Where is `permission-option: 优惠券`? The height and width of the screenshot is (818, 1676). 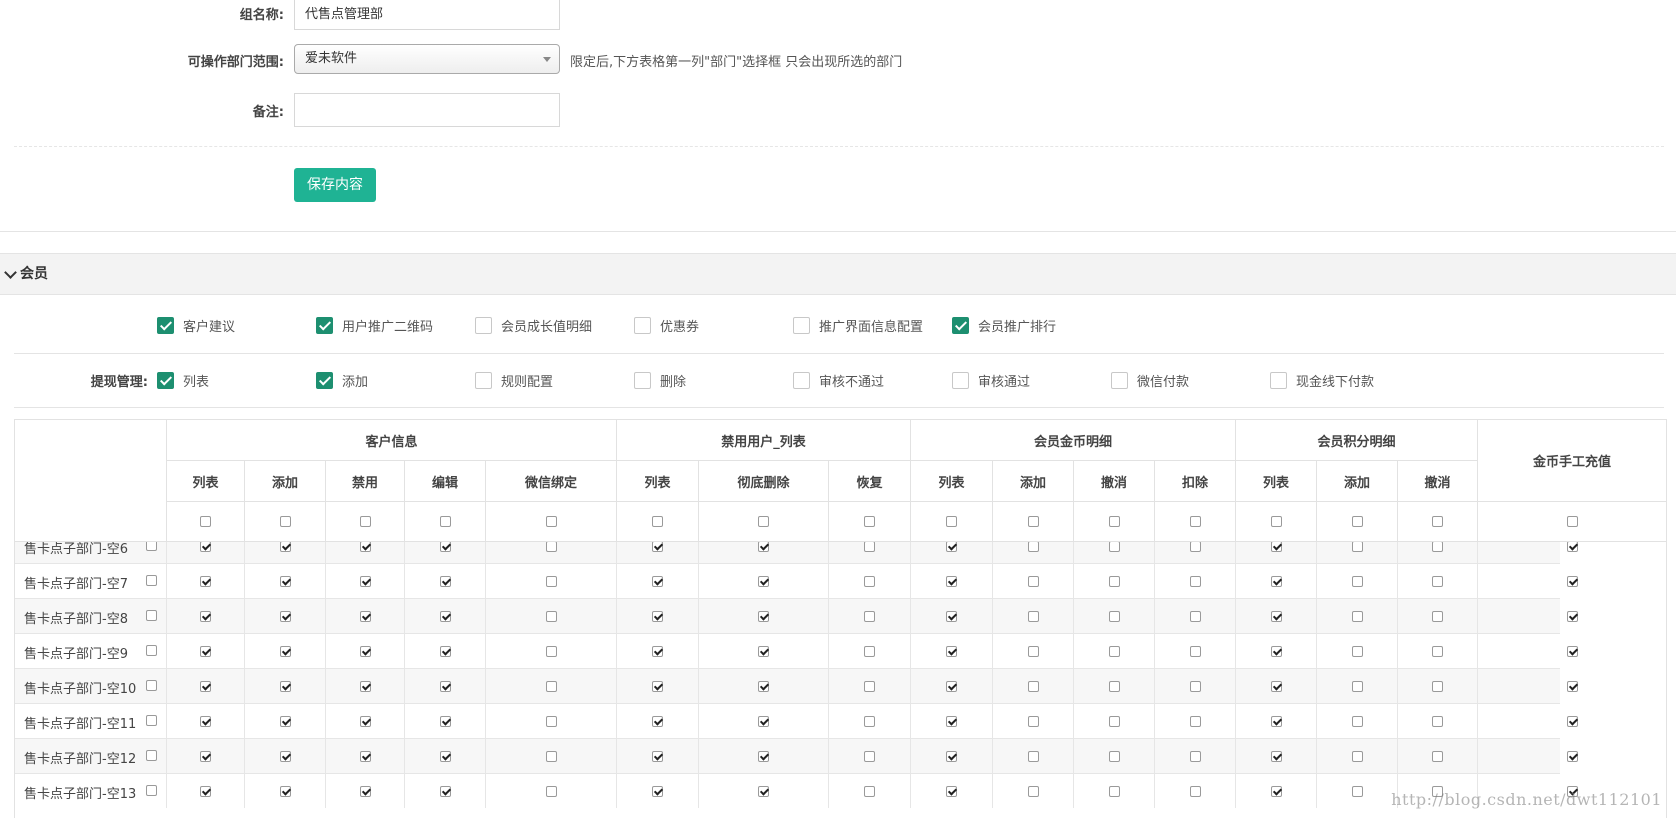
permission-option: 优惠券 is located at coordinates (666, 325).